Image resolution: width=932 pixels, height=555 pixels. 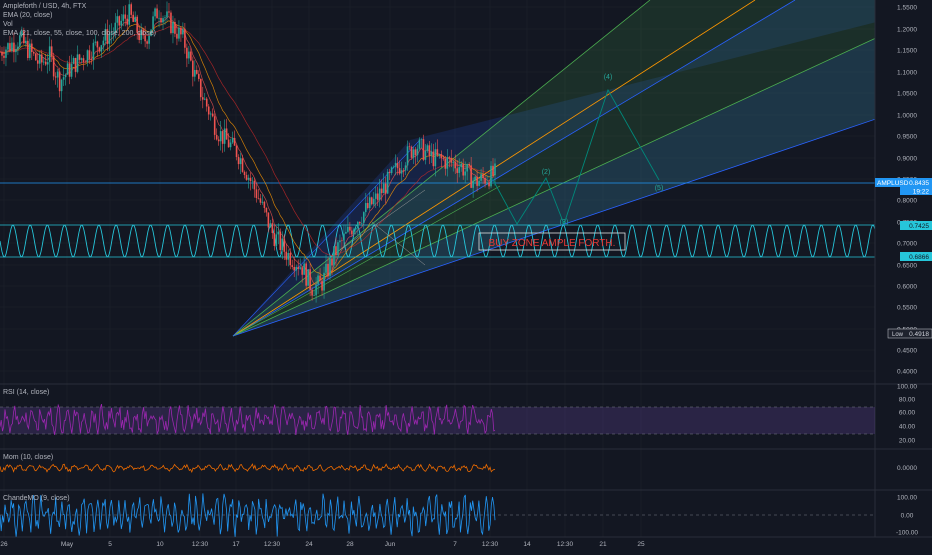 I want to click on low-value: 0.4918, so click(x=919, y=334).